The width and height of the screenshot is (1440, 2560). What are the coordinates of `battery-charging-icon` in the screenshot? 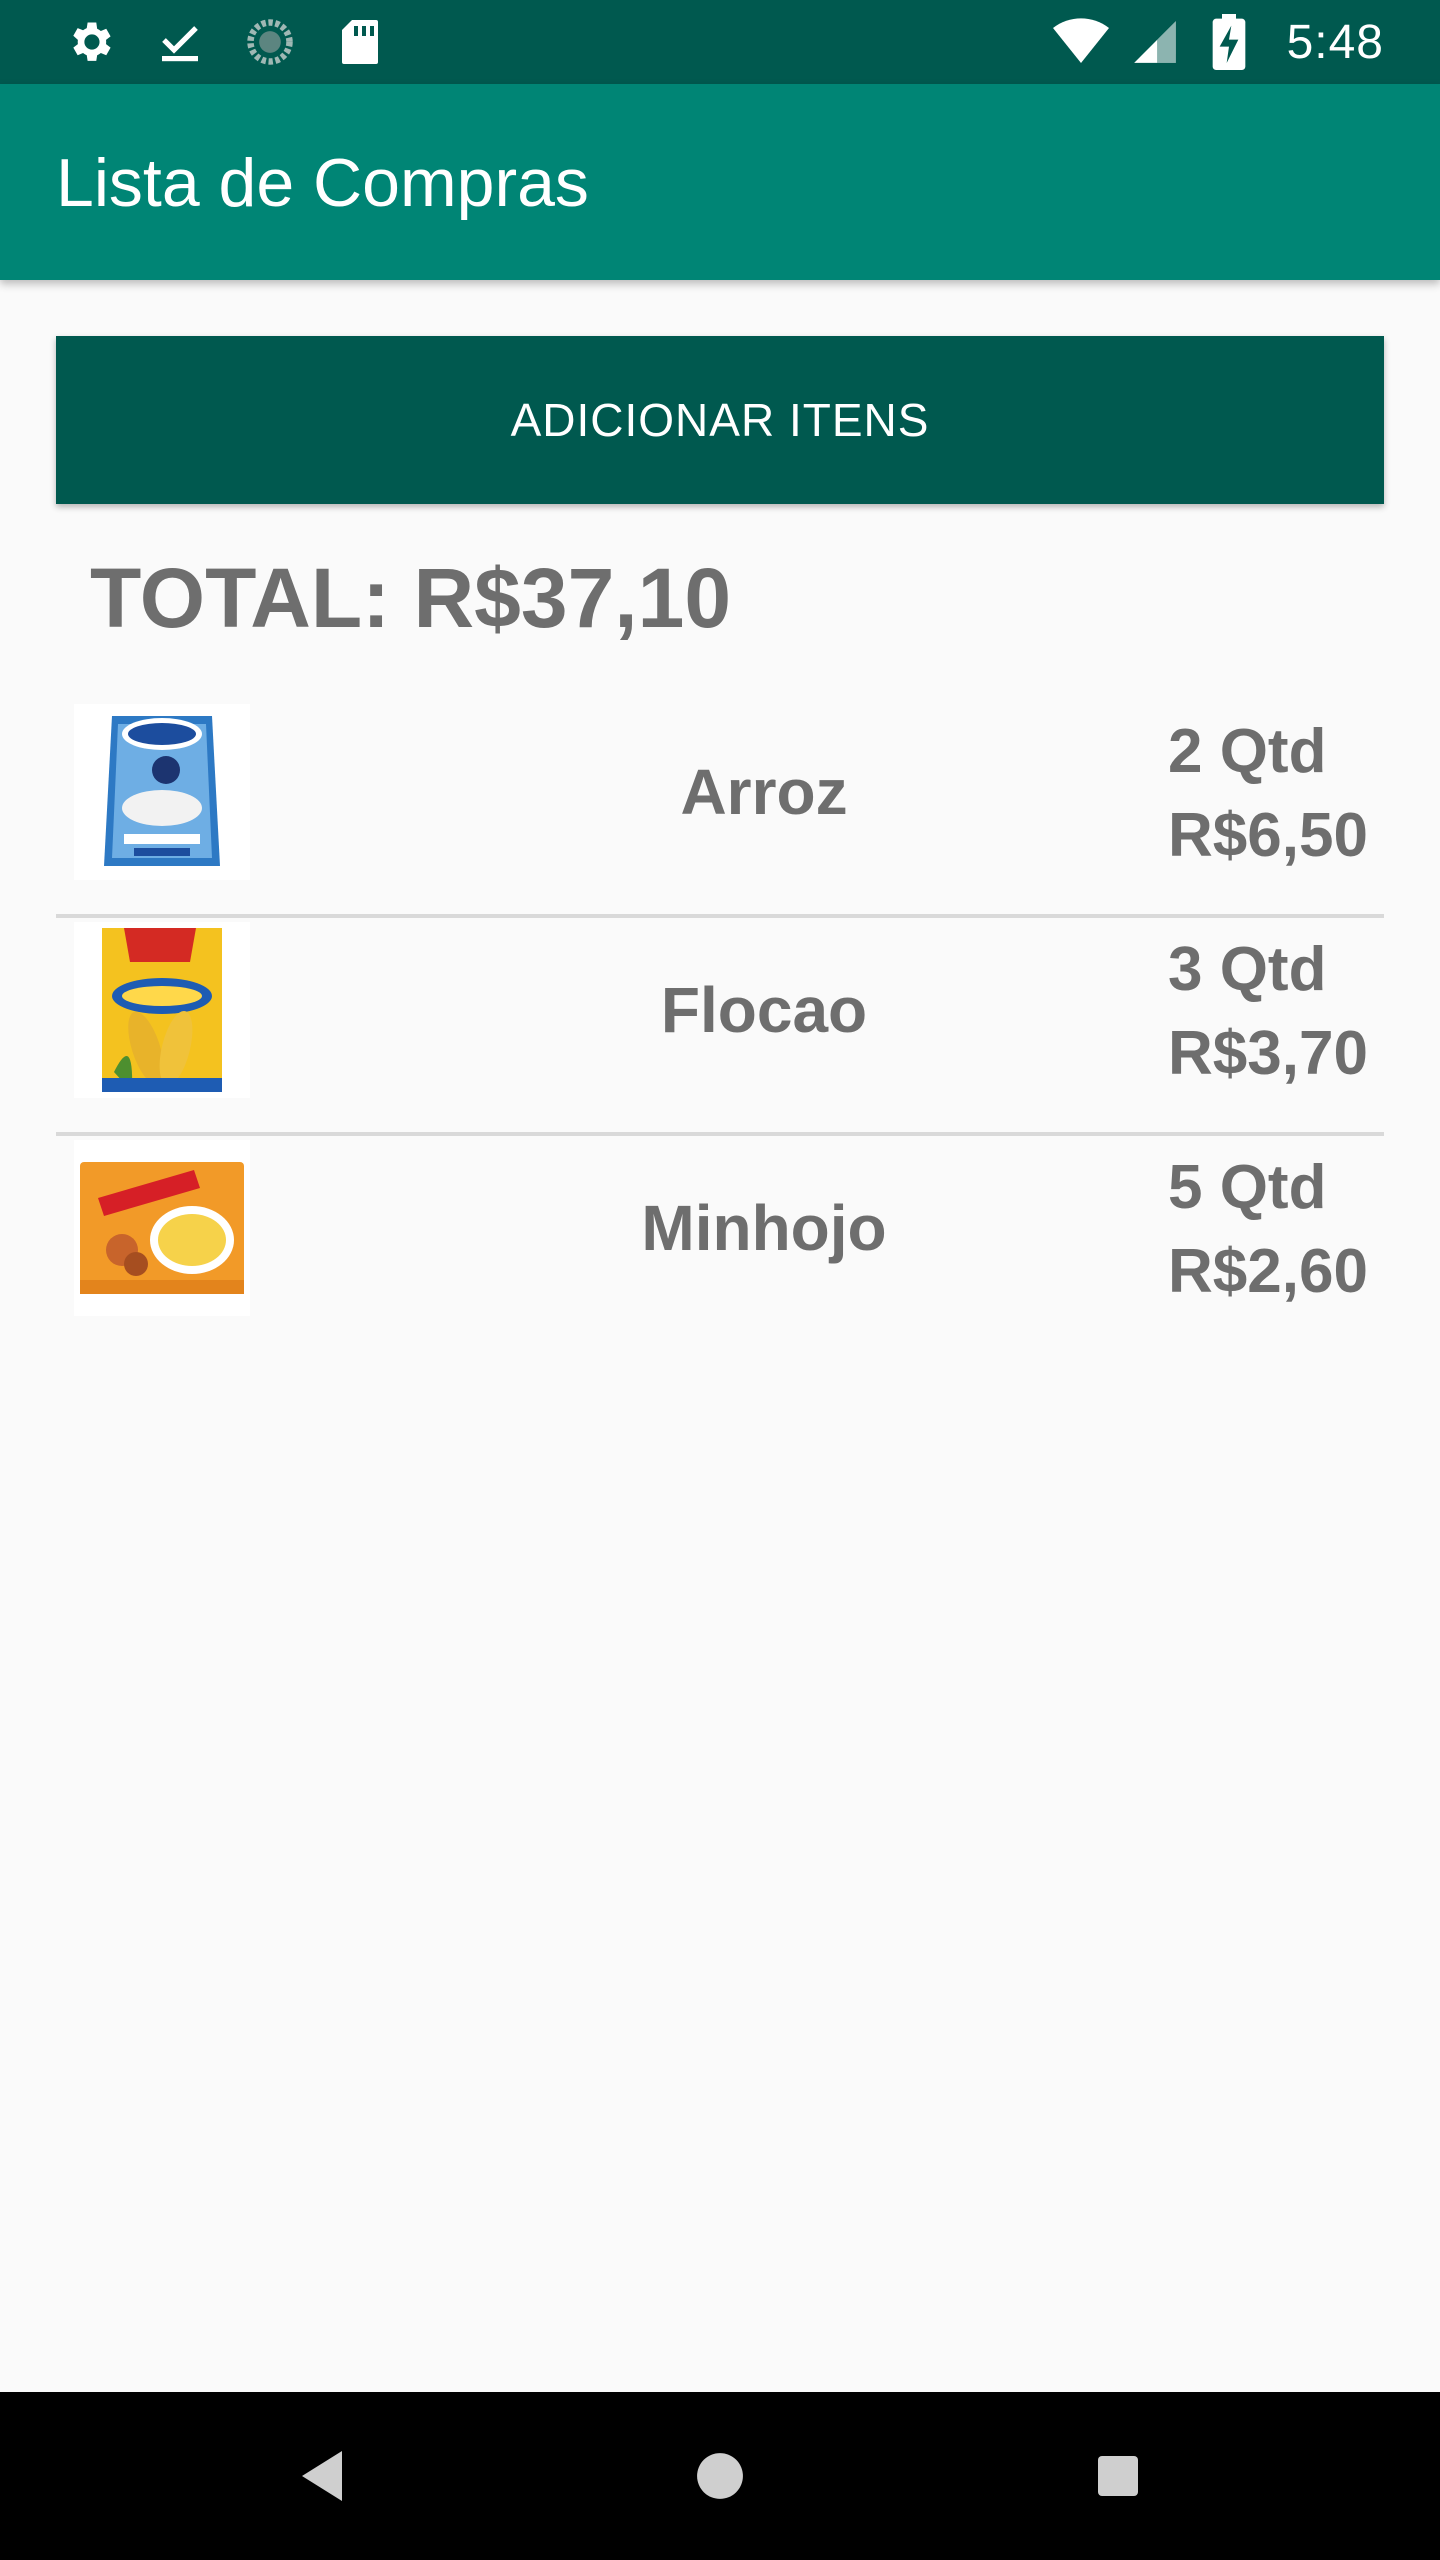 It's located at (1229, 42).